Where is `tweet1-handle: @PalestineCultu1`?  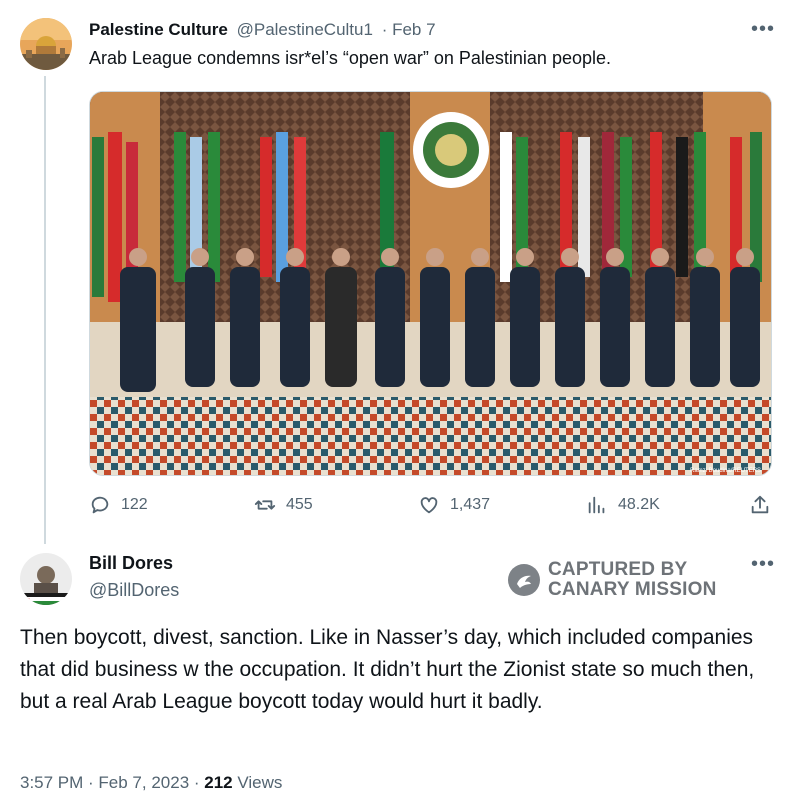
tweet1-handle: @PalestineCultu1 is located at coordinates (305, 29).